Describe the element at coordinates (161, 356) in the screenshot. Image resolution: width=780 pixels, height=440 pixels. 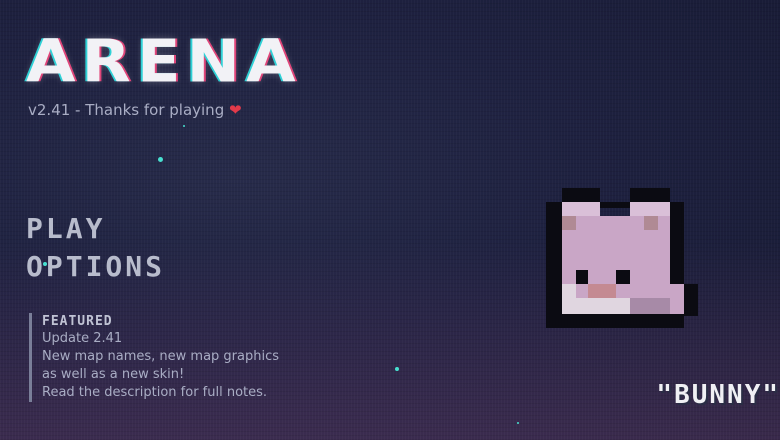
I see `featured-line: New map names, new map graphics` at that location.